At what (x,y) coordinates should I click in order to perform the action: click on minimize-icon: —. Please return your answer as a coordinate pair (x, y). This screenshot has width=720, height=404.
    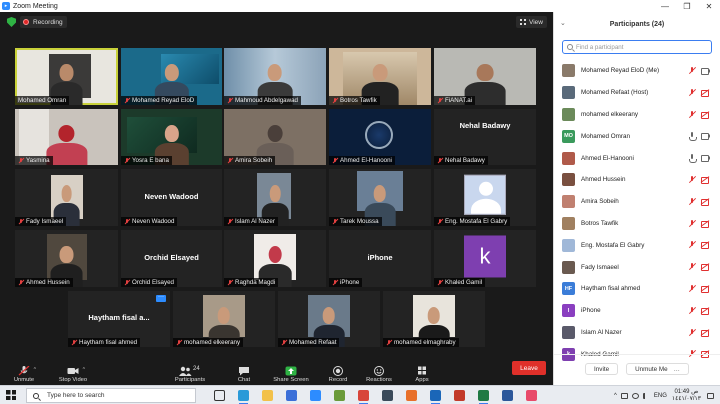
    Looking at the image, I should click on (665, 6).